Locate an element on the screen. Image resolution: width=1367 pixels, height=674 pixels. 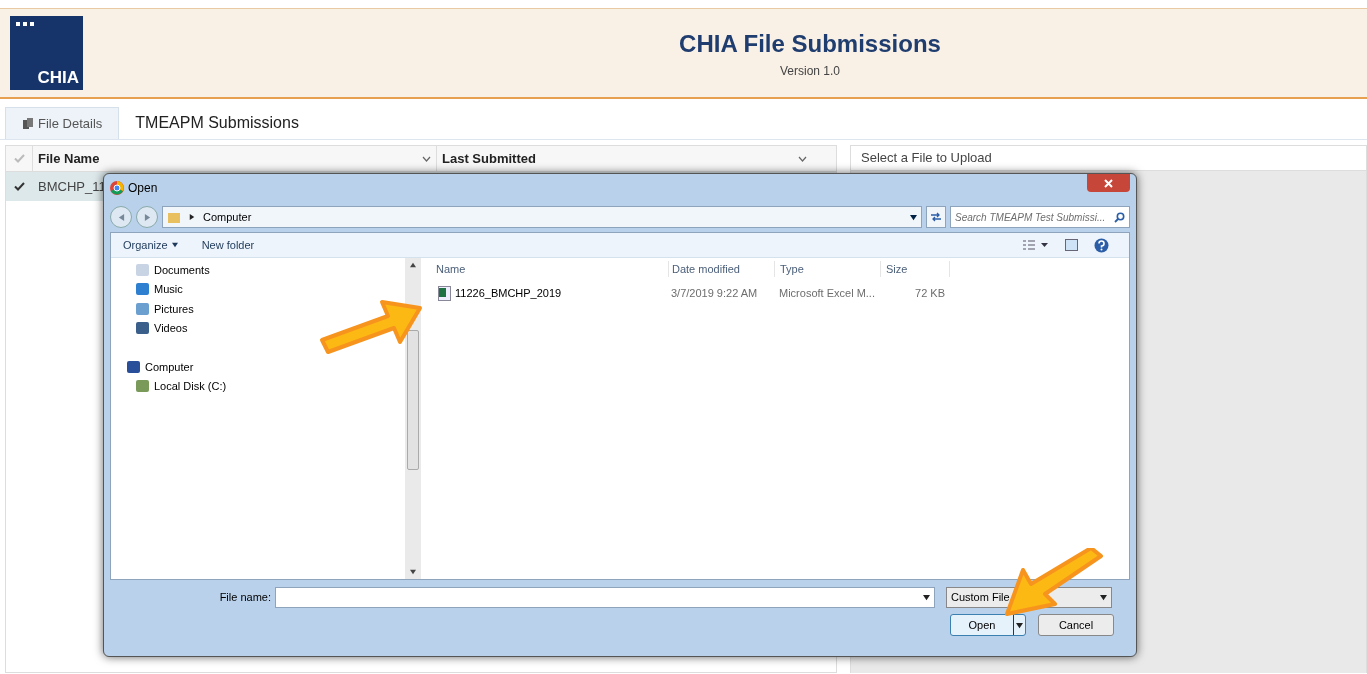
forward-button is located at coordinates (147, 217).